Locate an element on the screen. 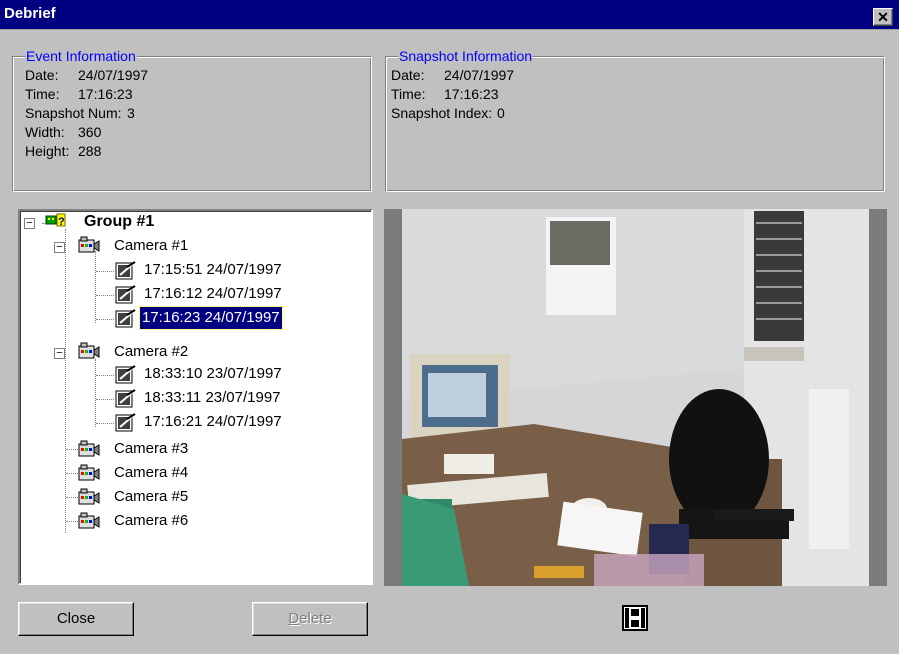 This screenshot has height=654, width=899. group-collapse-toggle: − is located at coordinates (29, 223).